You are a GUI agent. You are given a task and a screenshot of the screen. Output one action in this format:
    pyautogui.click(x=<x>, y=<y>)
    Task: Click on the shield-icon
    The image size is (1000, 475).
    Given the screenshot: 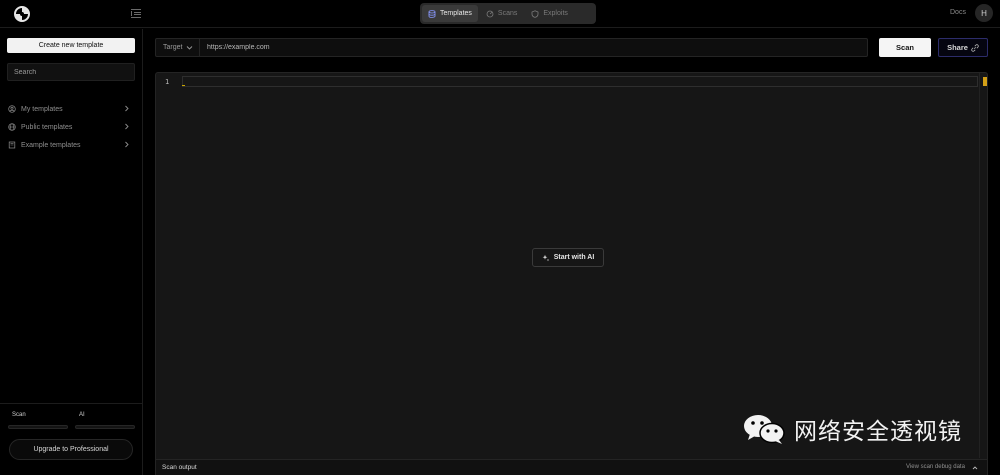 What is the action you would take?
    pyautogui.click(x=535, y=13)
    